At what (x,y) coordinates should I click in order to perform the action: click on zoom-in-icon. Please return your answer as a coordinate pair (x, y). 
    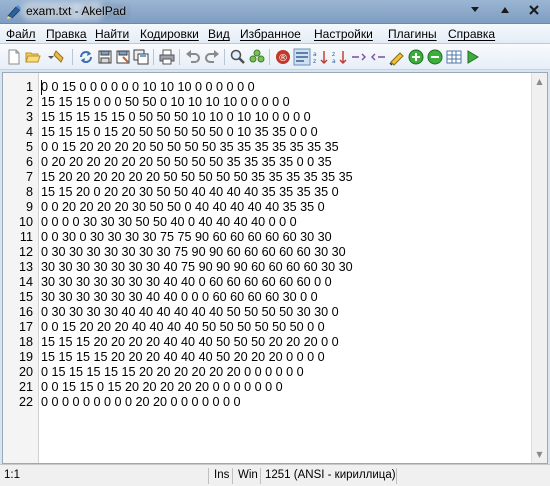
    Looking at the image, I should click on (416, 57).